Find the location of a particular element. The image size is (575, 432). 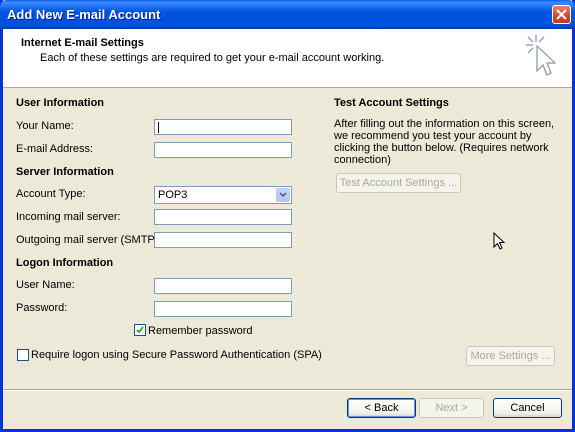

close-icon is located at coordinates (561, 14).